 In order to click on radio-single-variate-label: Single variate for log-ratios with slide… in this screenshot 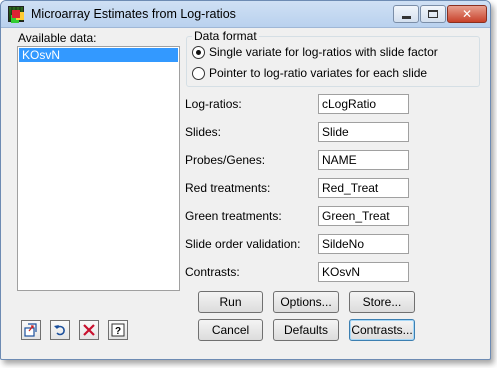, I will do `click(323, 52)`.